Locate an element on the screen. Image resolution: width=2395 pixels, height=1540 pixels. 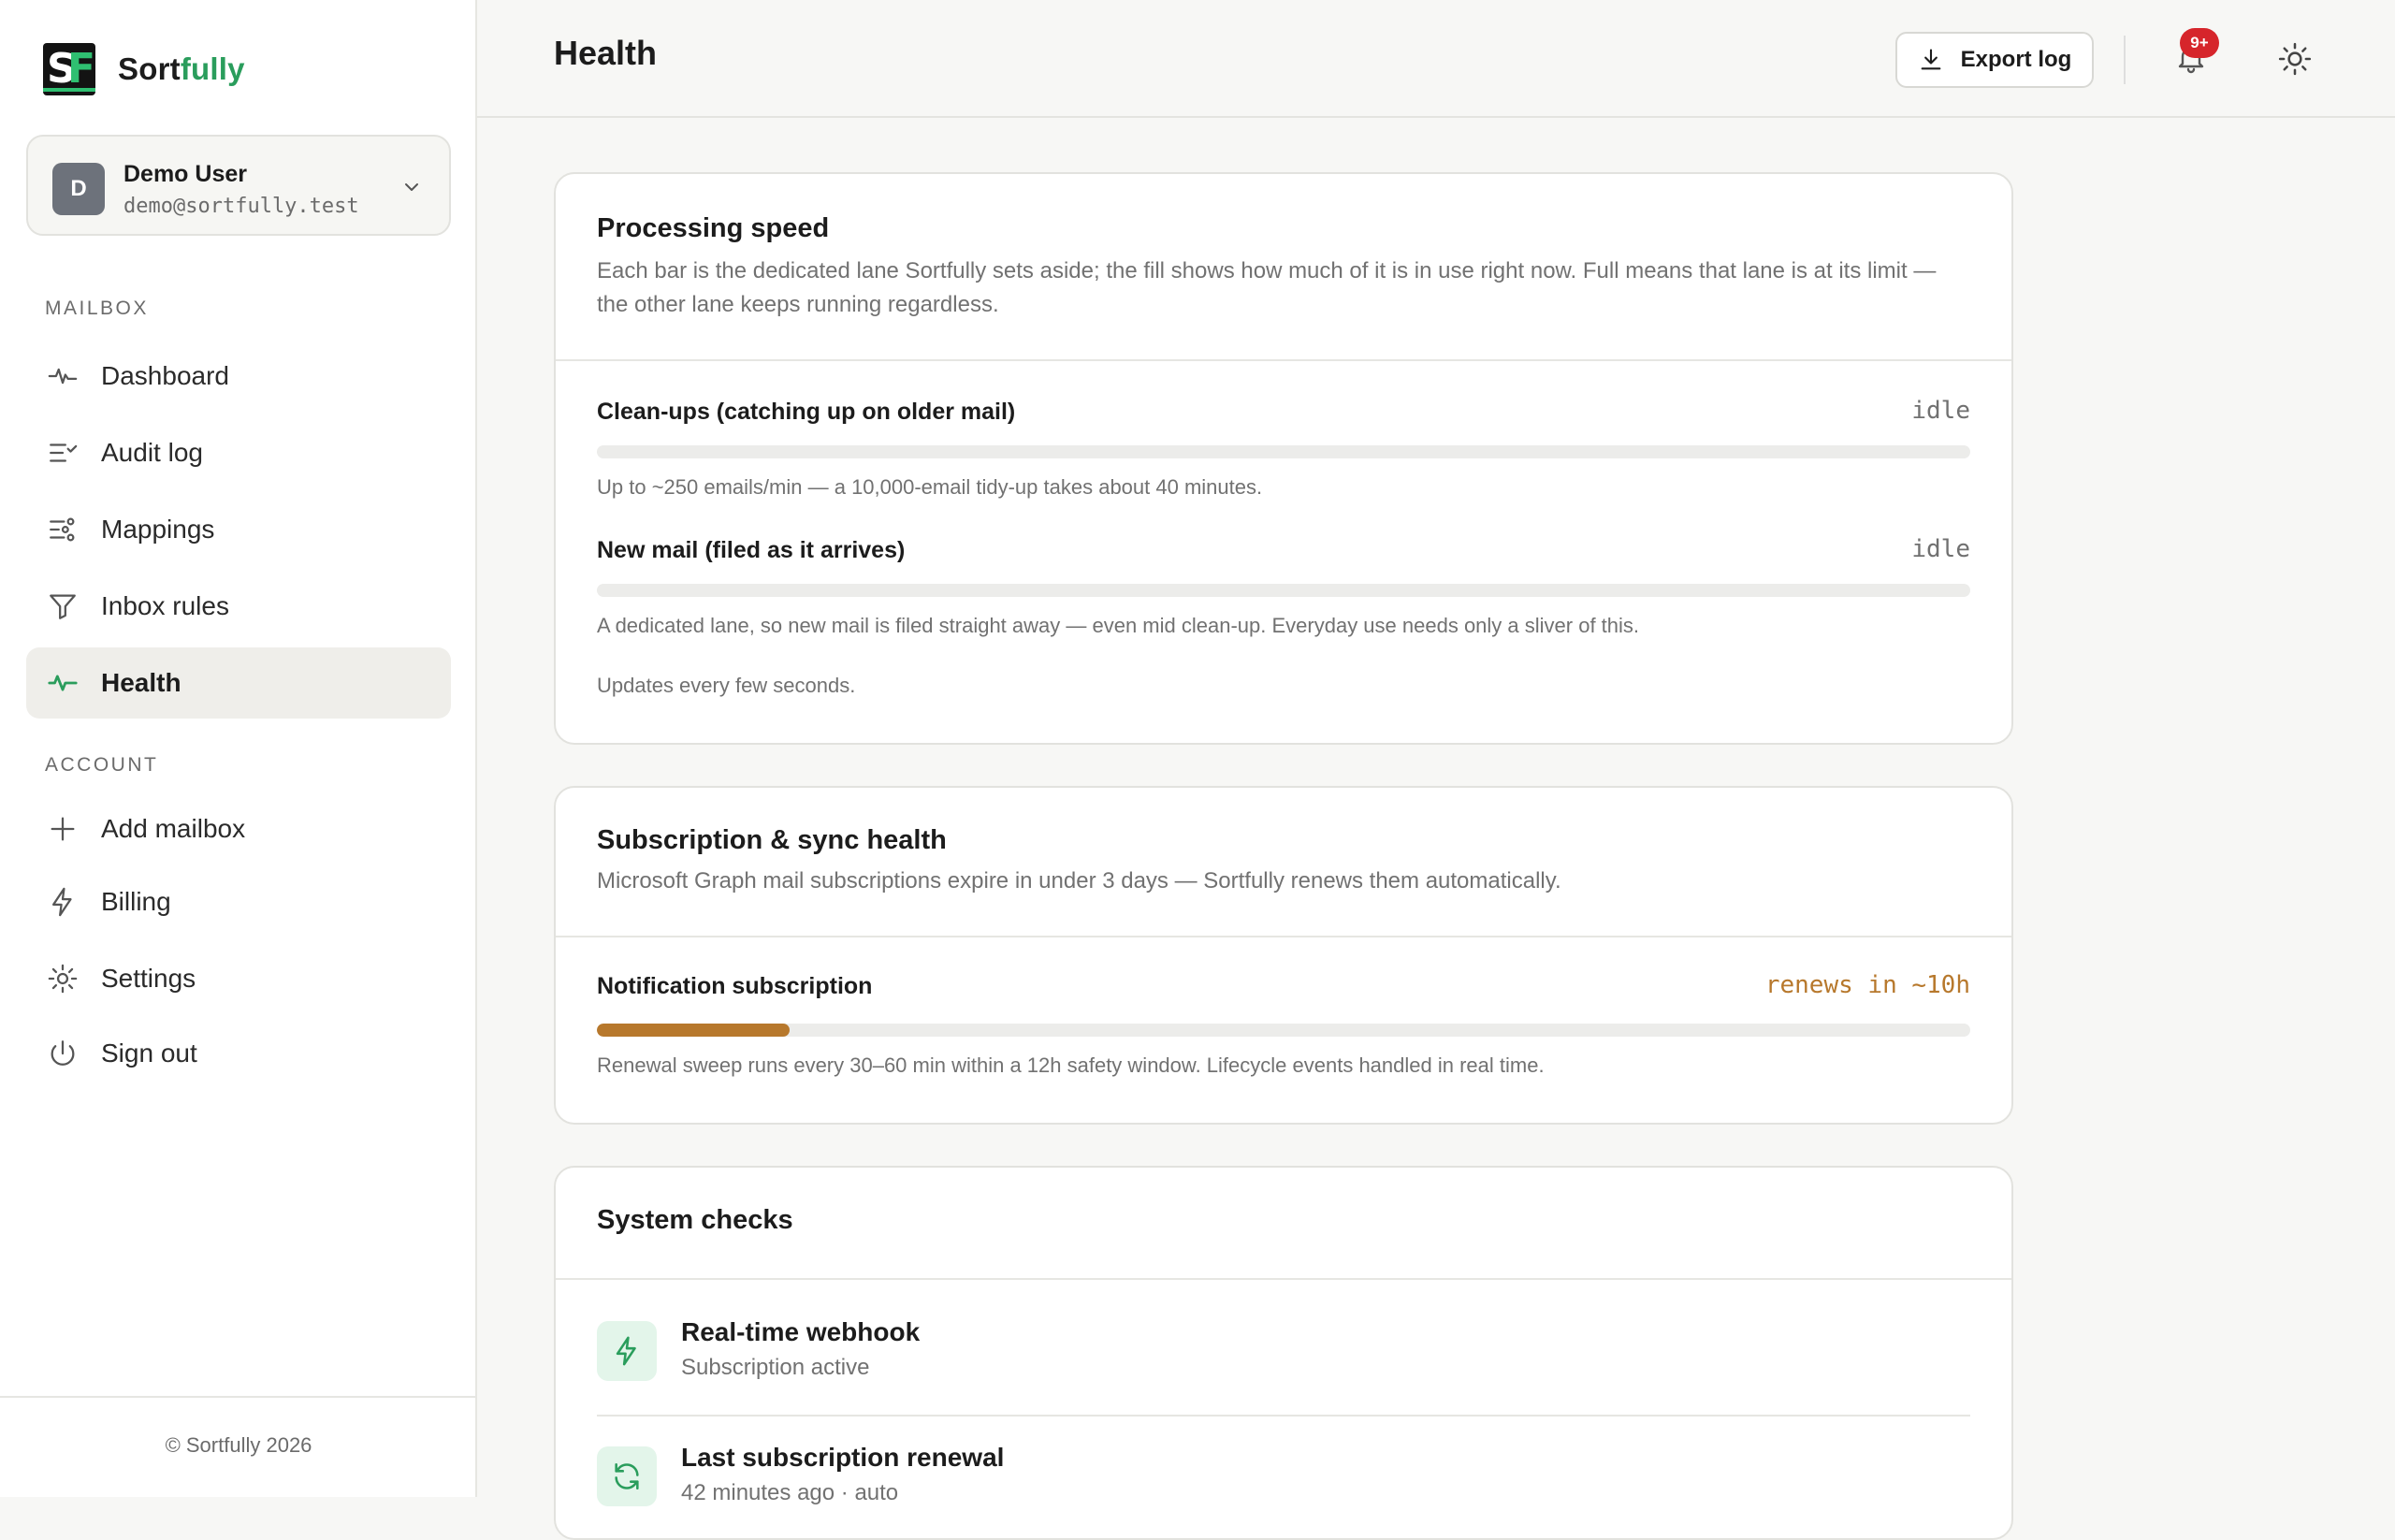
sidebar-item-label: Billing is located at coordinates (136, 902).